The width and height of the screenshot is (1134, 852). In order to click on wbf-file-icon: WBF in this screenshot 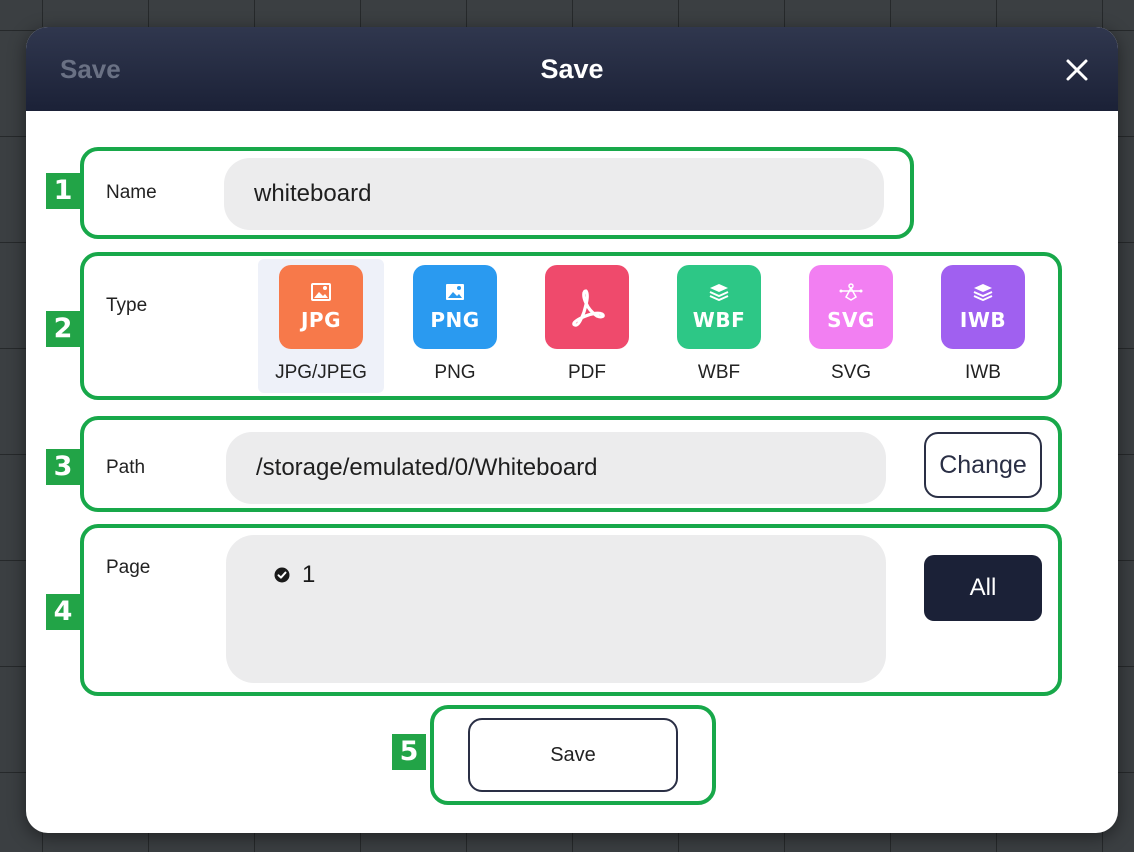, I will do `click(719, 307)`.